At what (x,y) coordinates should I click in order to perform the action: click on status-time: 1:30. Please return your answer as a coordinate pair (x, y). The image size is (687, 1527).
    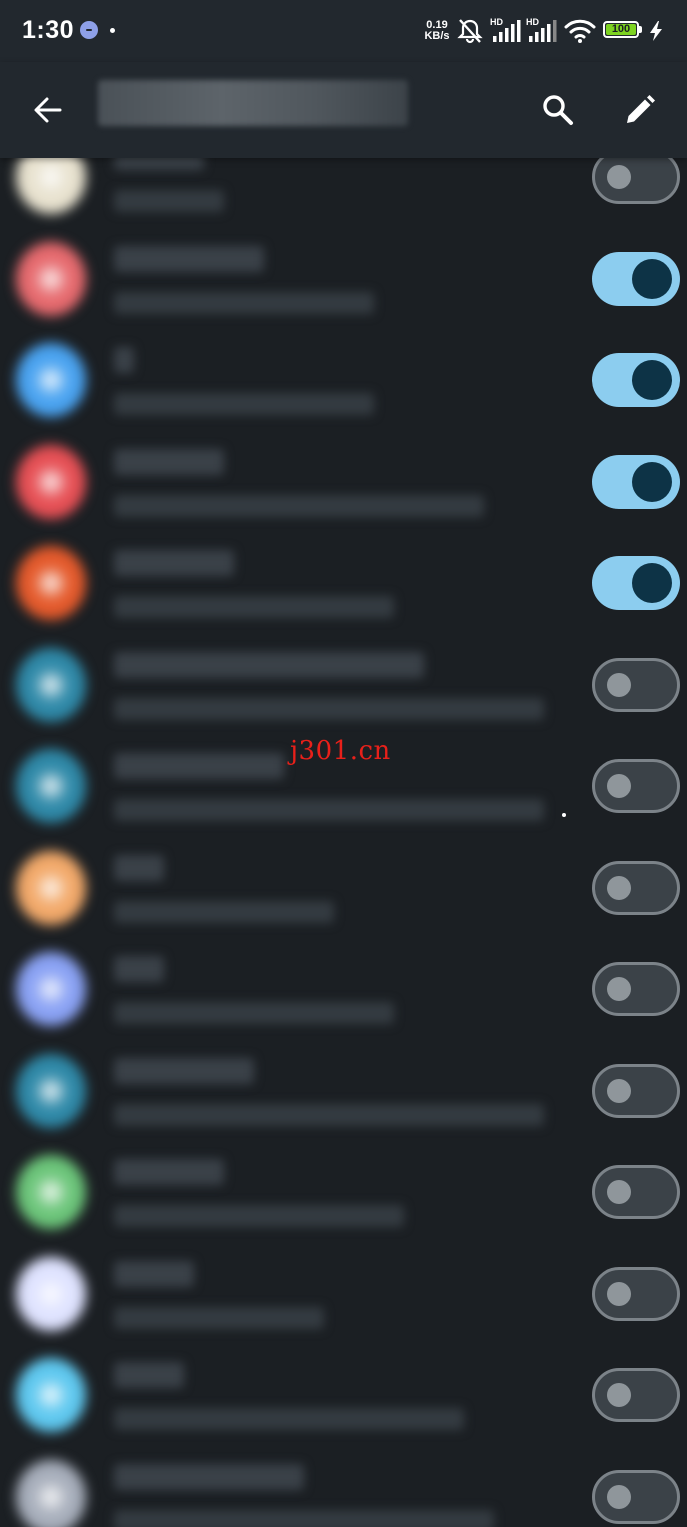
    Looking at the image, I should click on (48, 30).